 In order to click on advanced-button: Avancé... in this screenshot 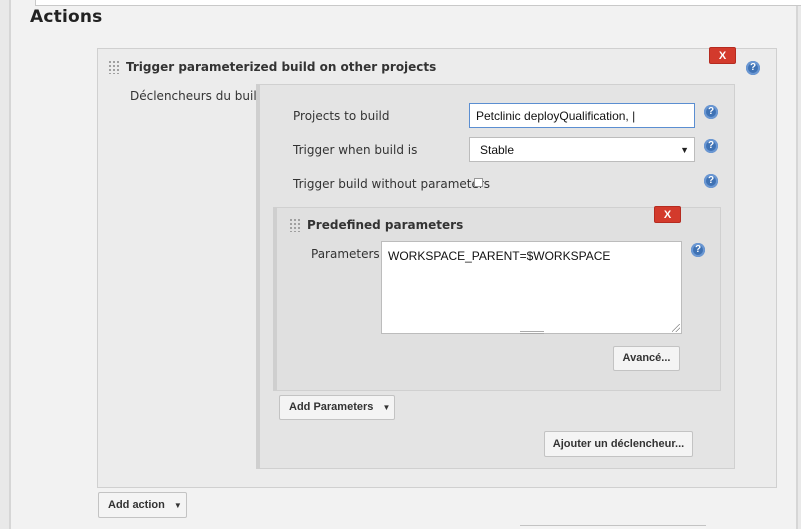, I will do `click(646, 358)`.